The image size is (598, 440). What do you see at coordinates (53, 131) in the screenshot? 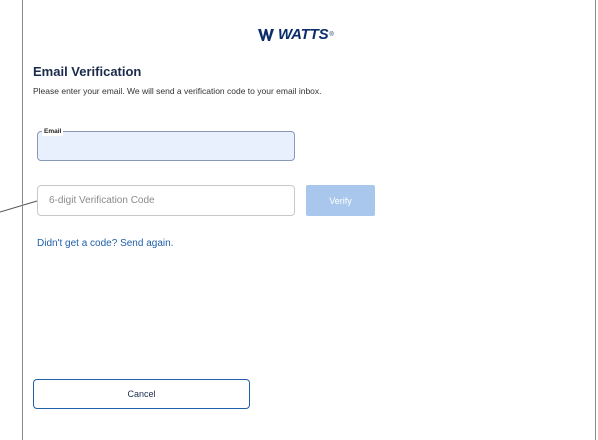
I see `email-label: Email` at bounding box center [53, 131].